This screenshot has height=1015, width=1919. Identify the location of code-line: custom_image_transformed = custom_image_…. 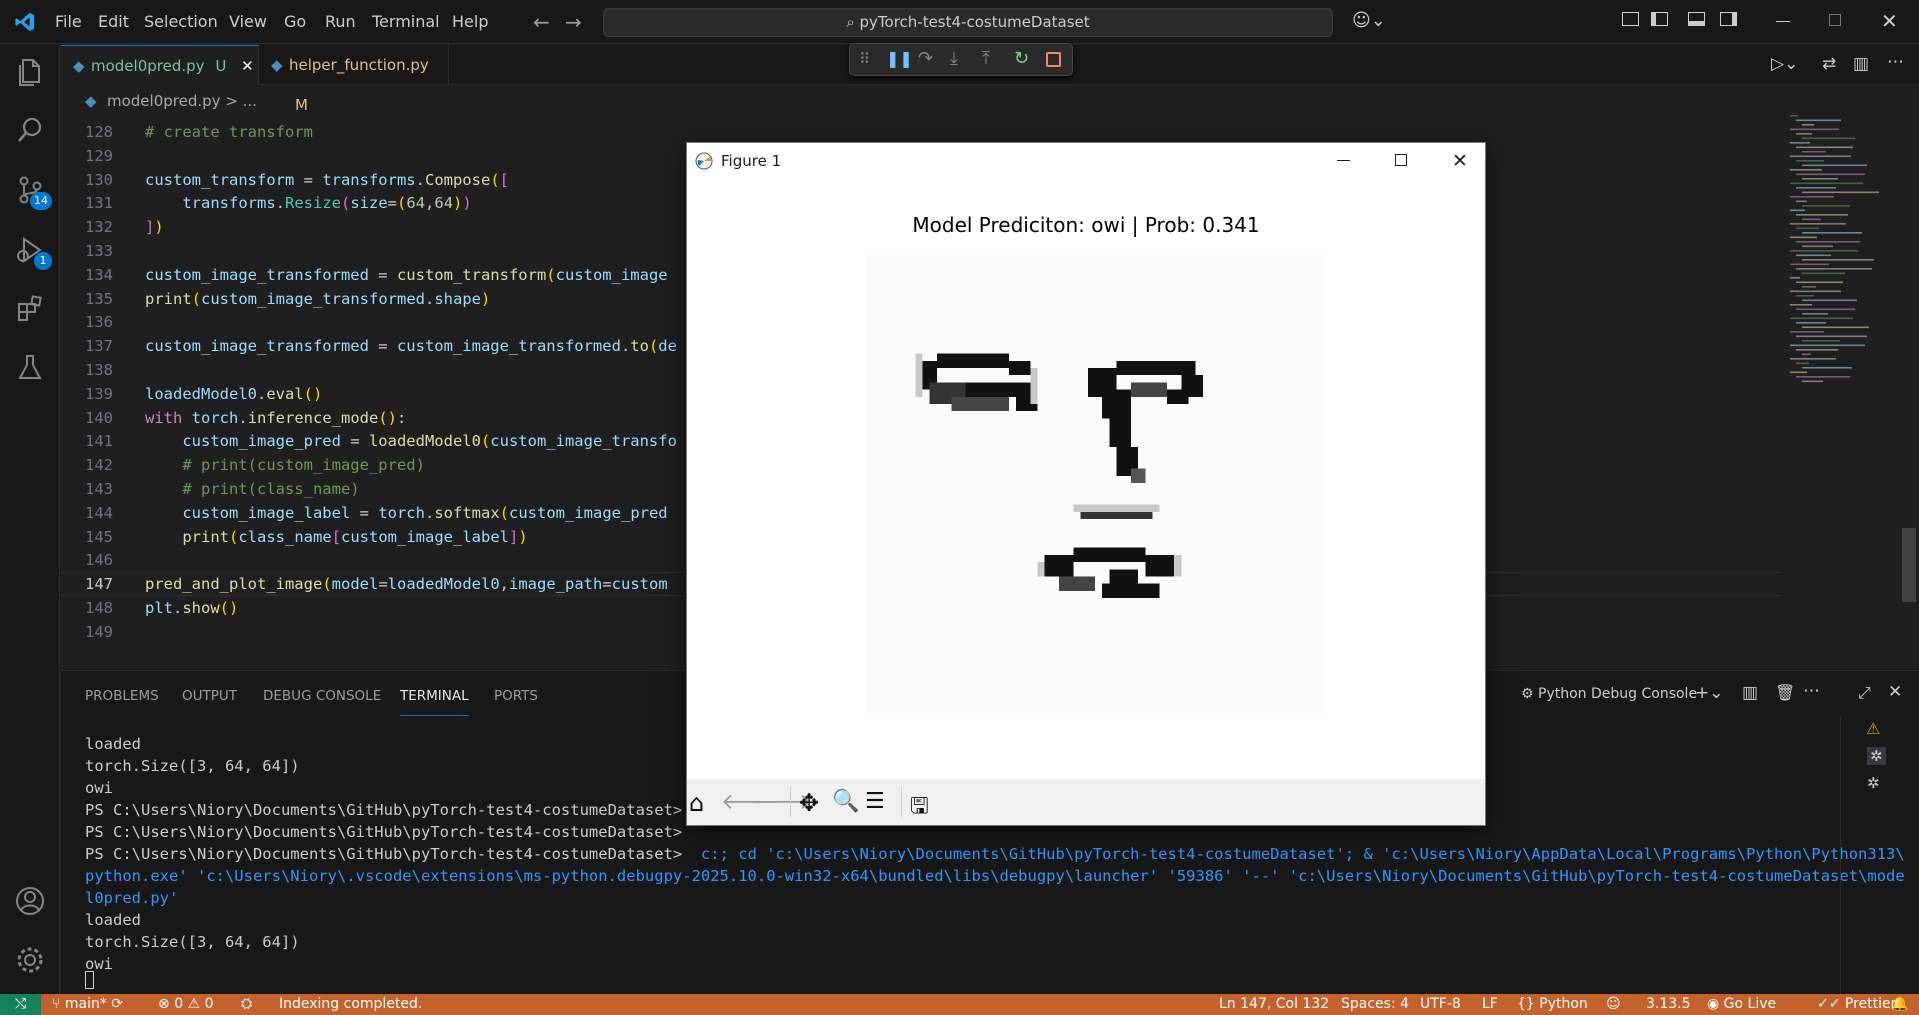
(411, 346).